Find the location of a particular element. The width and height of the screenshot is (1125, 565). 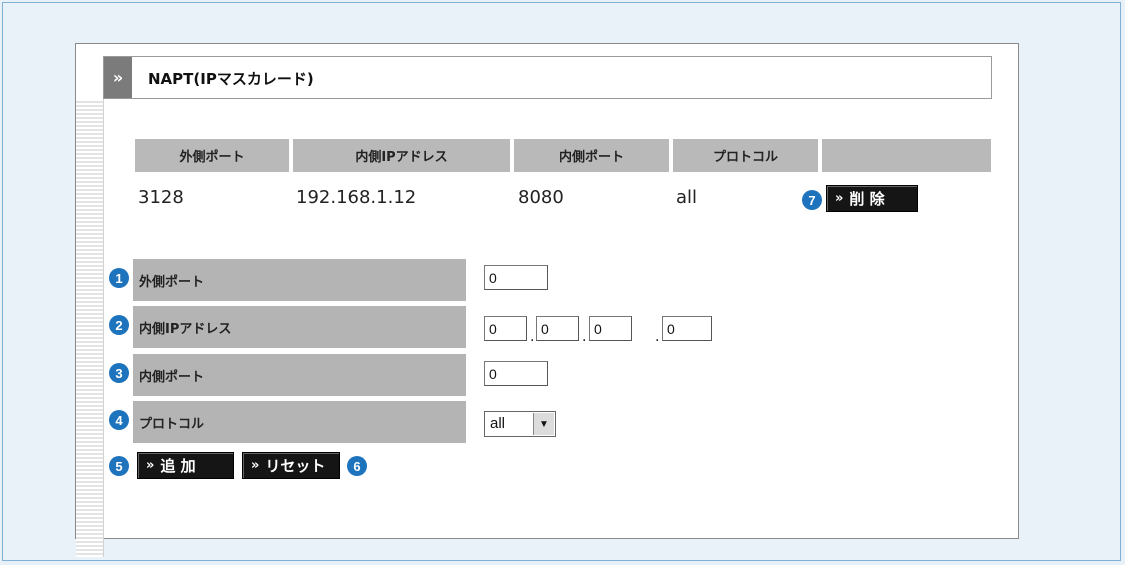

label-protocol: プロトコル is located at coordinates (299, 422).